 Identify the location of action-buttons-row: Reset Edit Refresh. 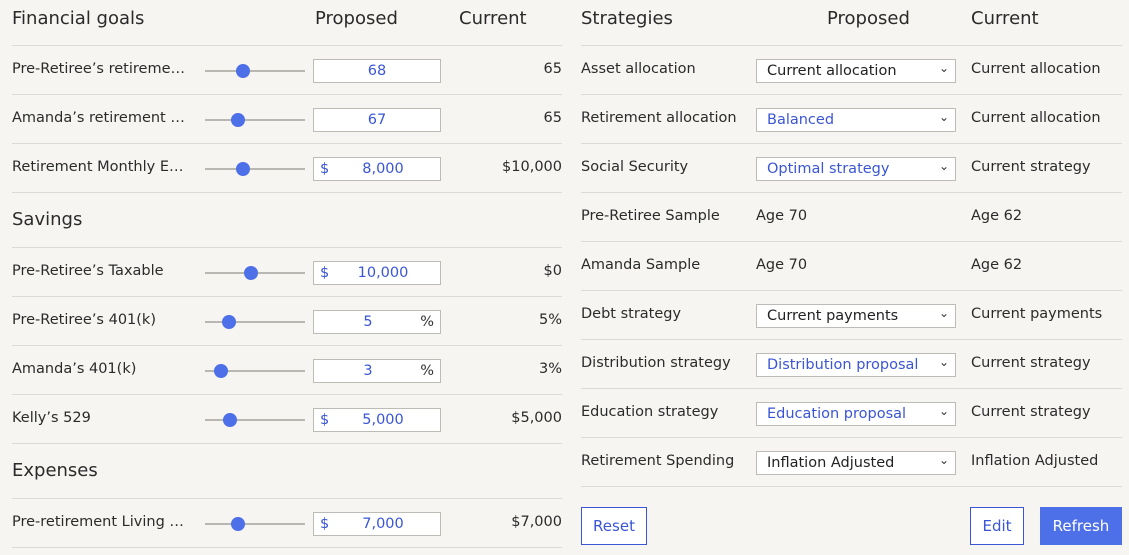
(851, 521).